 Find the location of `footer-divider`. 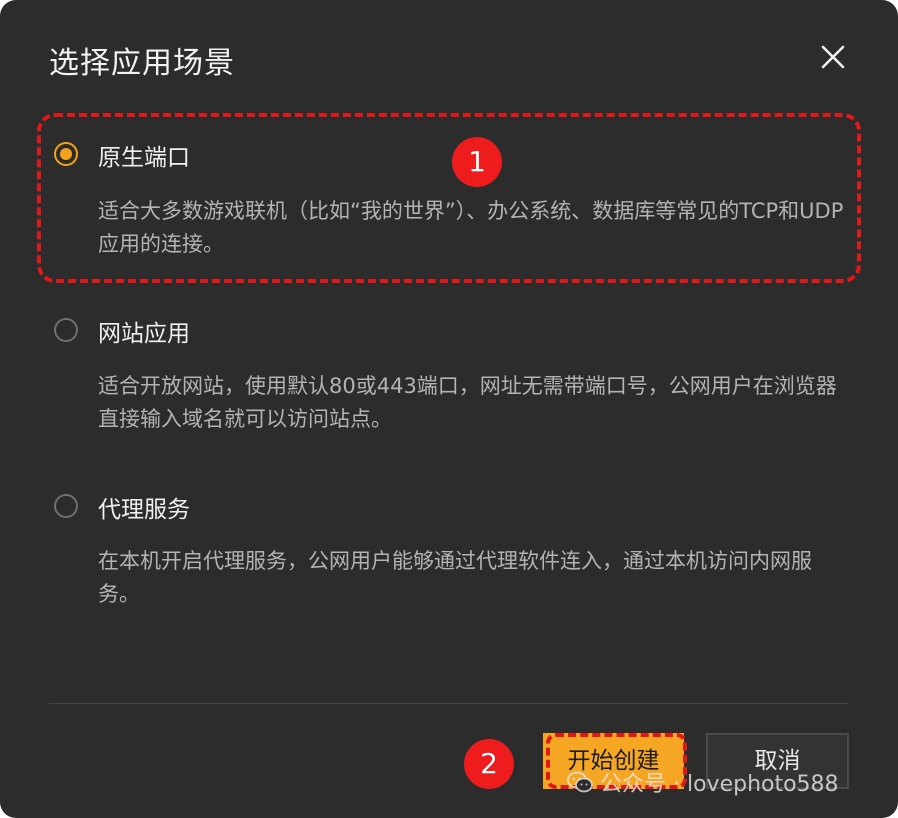

footer-divider is located at coordinates (449, 703).